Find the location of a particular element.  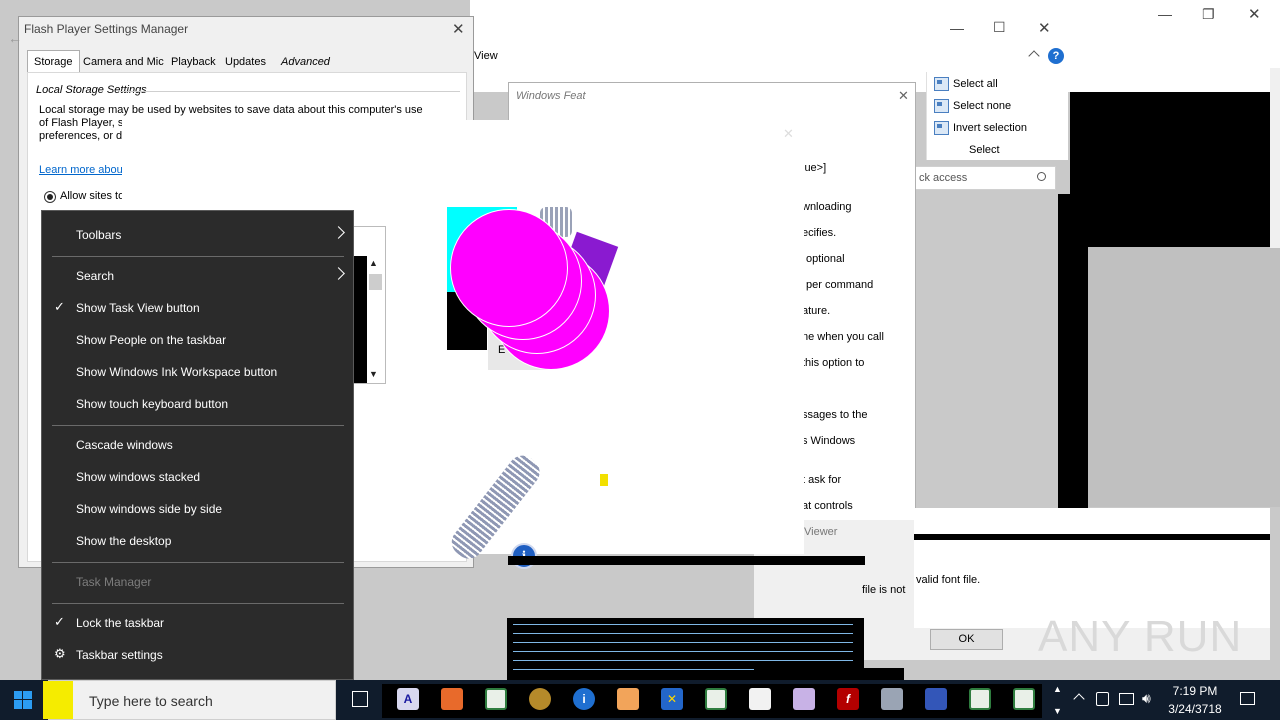

inner-close-icon: ✕ is located at coordinates (1044, 28).